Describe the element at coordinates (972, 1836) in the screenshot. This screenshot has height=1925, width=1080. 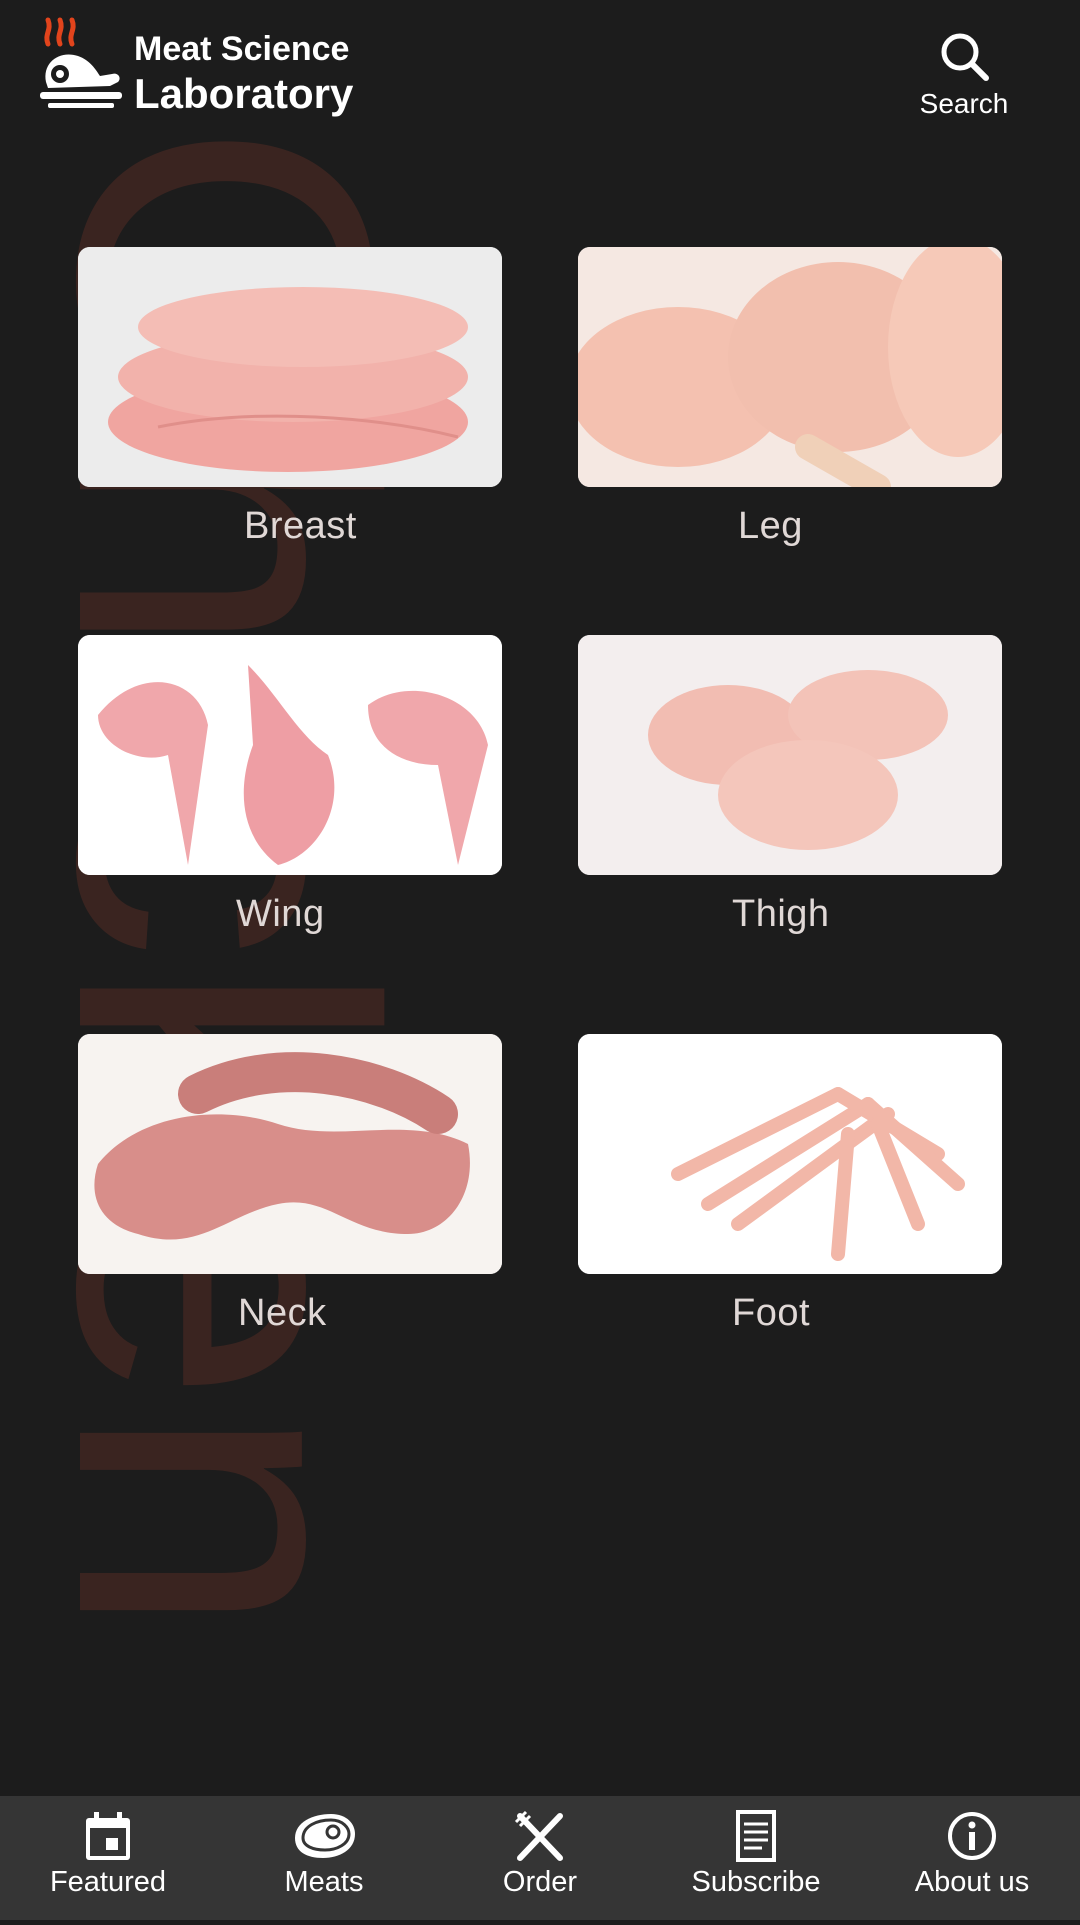
I see `info-icon` at that location.